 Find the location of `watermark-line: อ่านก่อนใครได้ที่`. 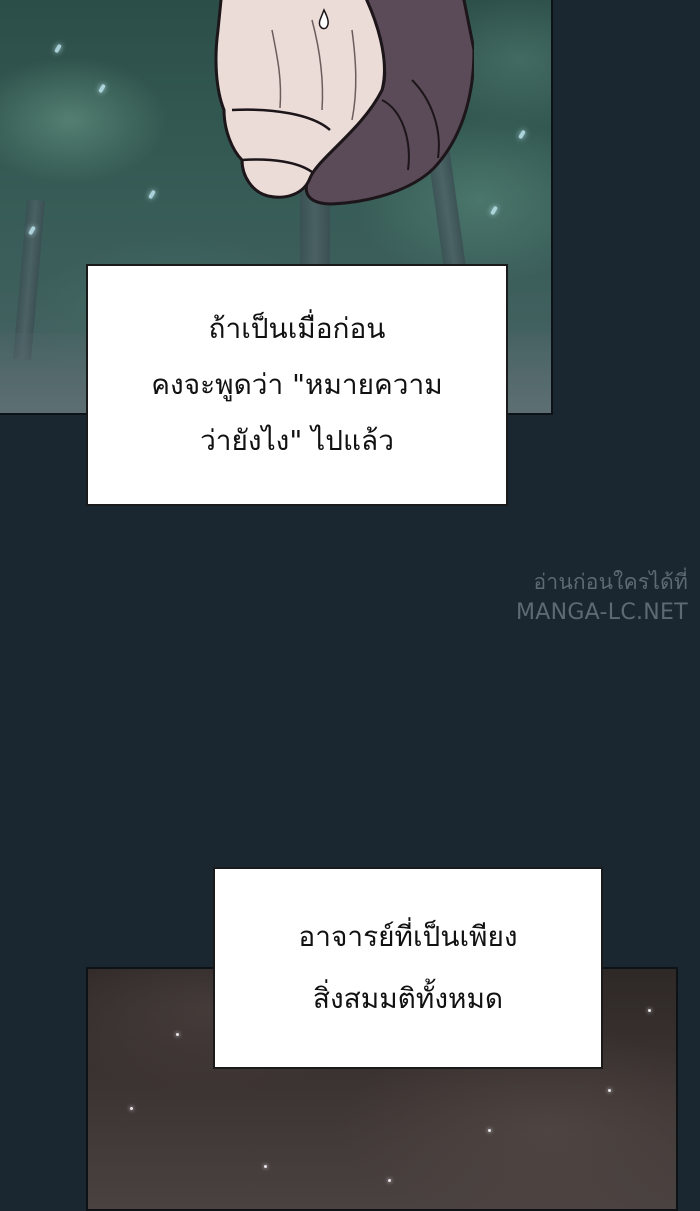

watermark-line: อ่านก่อนใครได้ที่ is located at coordinates (610, 582).